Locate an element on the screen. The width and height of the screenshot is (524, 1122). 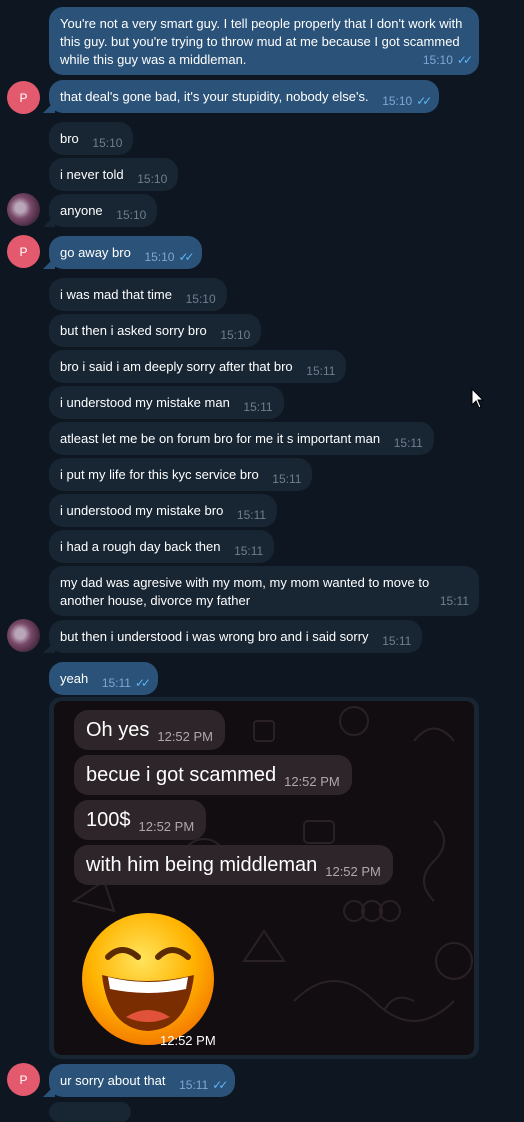
screenshot-message: 100$ 12:52 PM is located at coordinates (140, 820).